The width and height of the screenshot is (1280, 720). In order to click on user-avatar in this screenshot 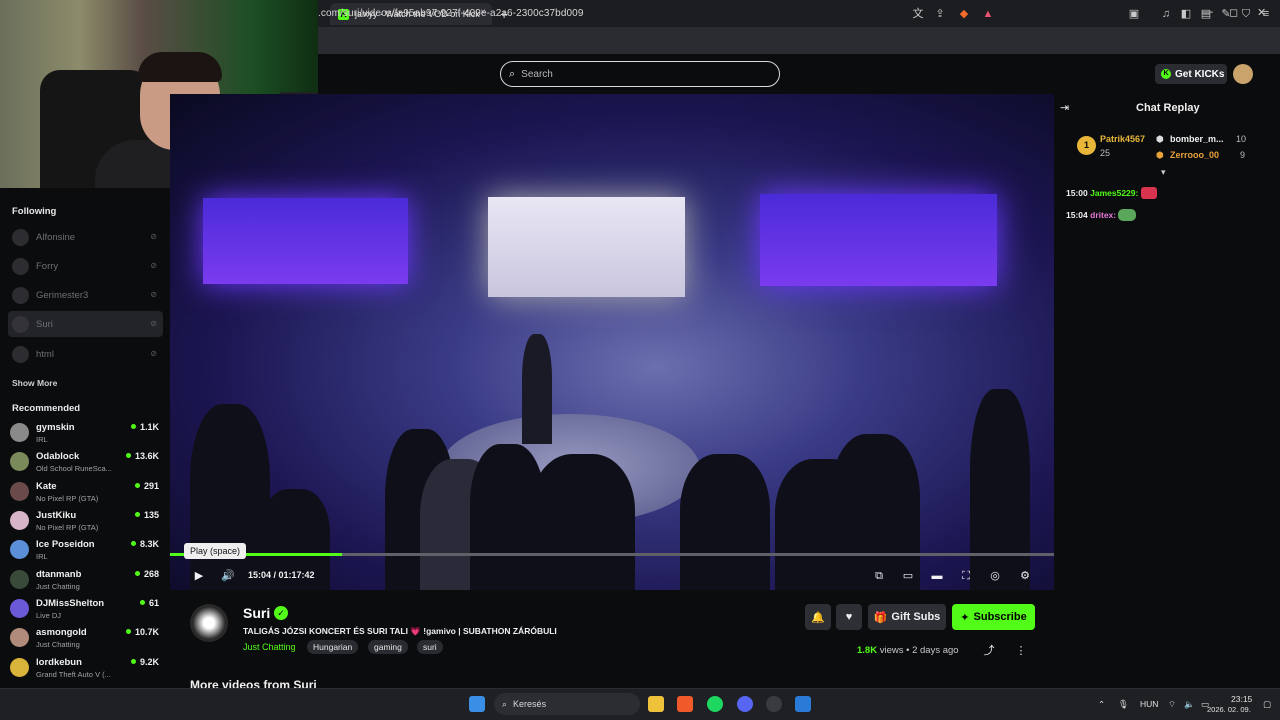, I will do `click(1243, 74)`.